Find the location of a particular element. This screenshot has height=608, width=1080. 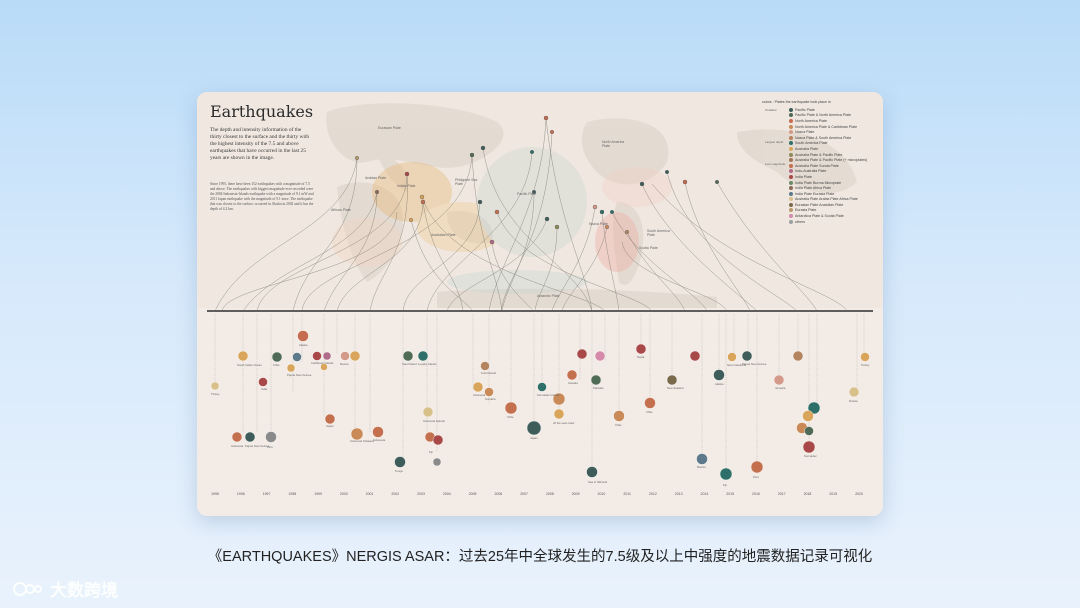

plate-label-scotia: Scotia Plate is located at coordinates (648, 248).